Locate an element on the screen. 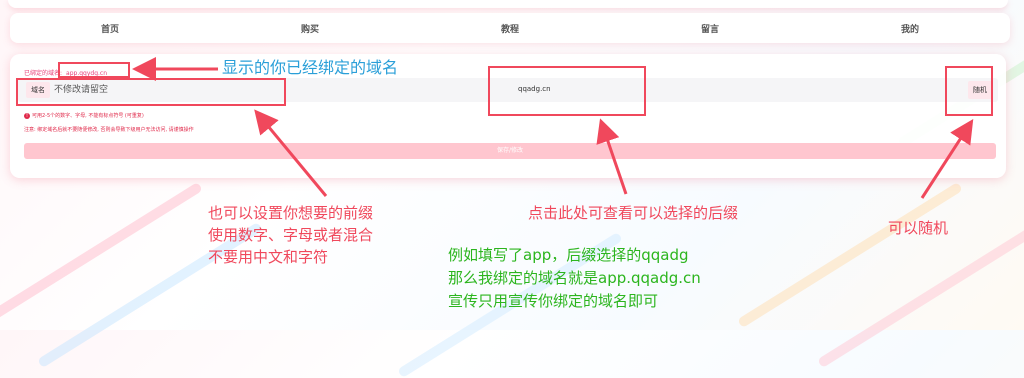  annotation-suffix: 点击此处可查看可以选择的后缀 is located at coordinates (633, 213).